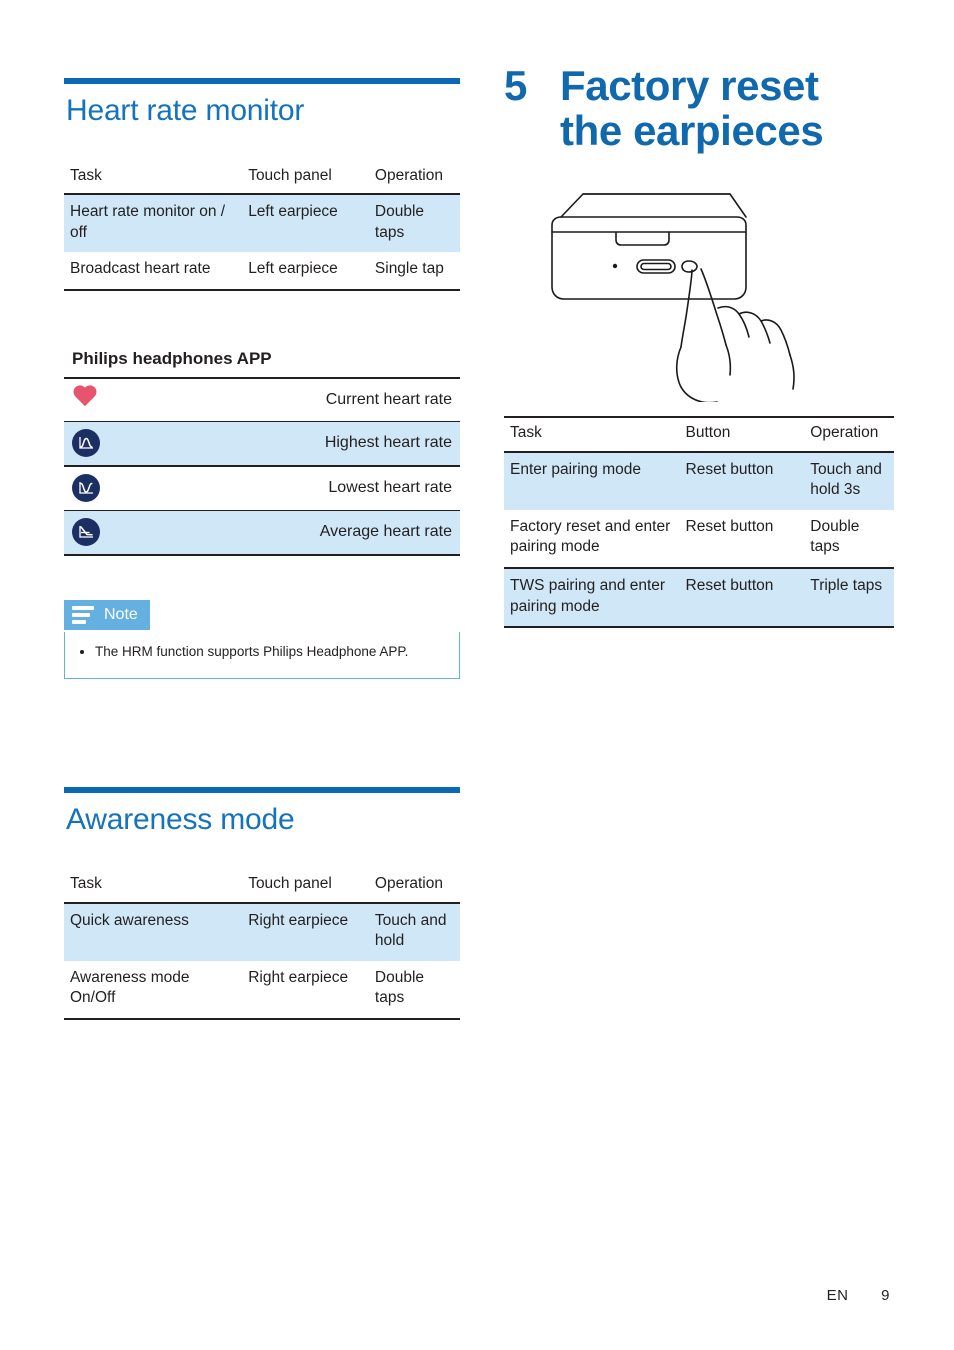  Describe the element at coordinates (385, 532) in the screenshot. I see `metric-label: Average heart rate` at that location.